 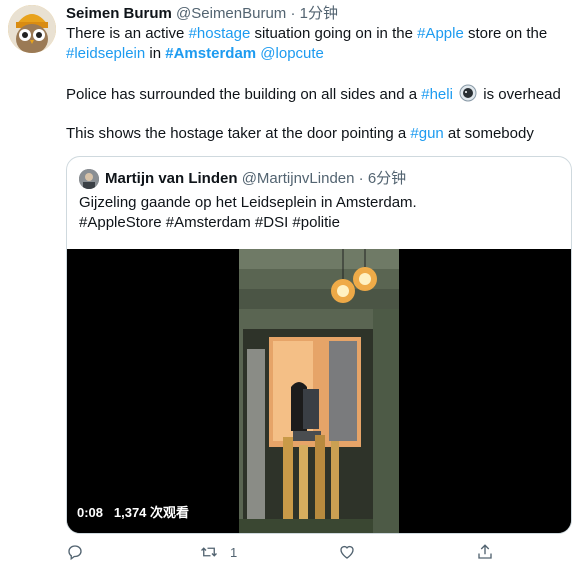 What do you see at coordinates (292, 53) in the screenshot?
I see `mention-lopcute: @lopcute` at bounding box center [292, 53].